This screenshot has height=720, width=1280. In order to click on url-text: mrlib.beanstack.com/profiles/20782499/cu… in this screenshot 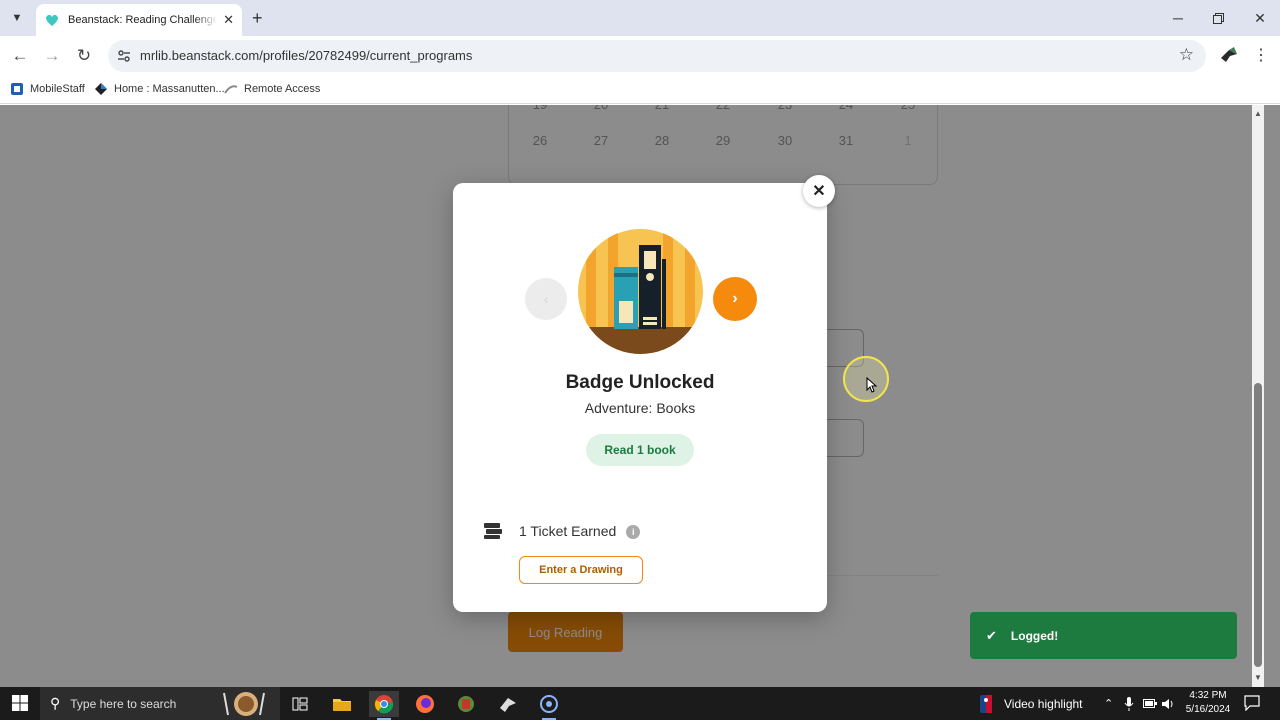, I will do `click(306, 55)`.